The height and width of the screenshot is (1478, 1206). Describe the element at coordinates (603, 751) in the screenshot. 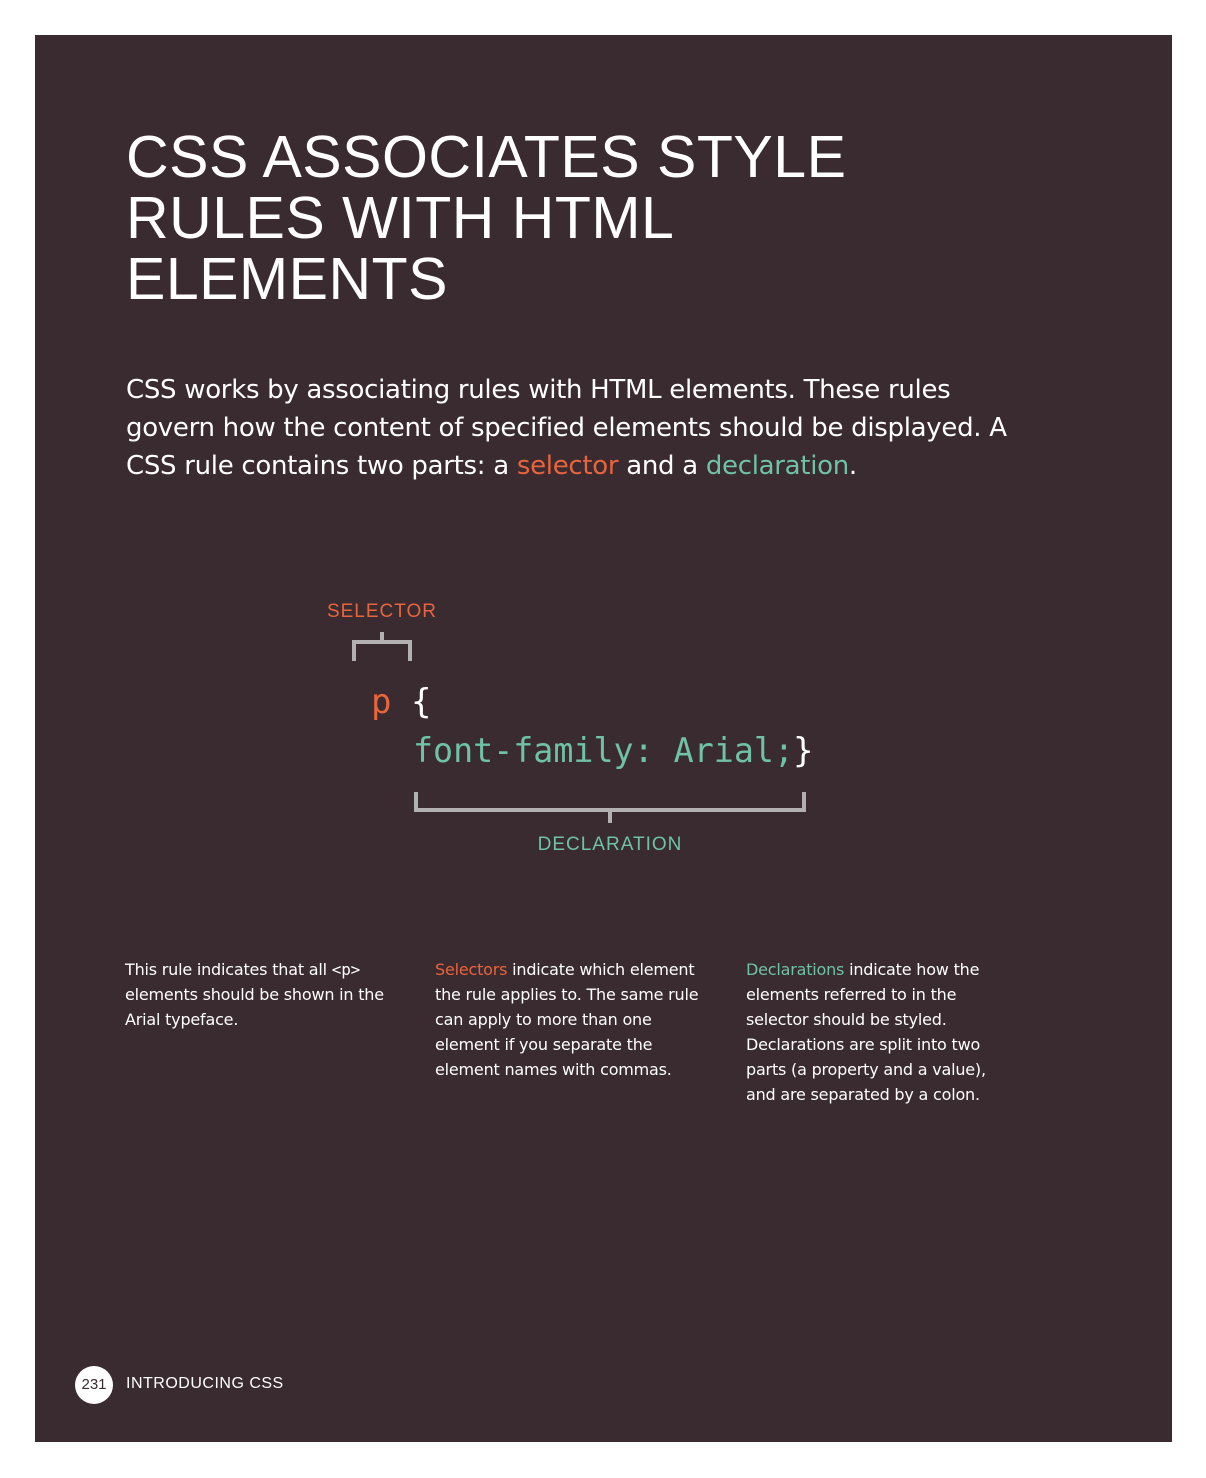

I see `code-declaration: font-family: Arial;` at that location.